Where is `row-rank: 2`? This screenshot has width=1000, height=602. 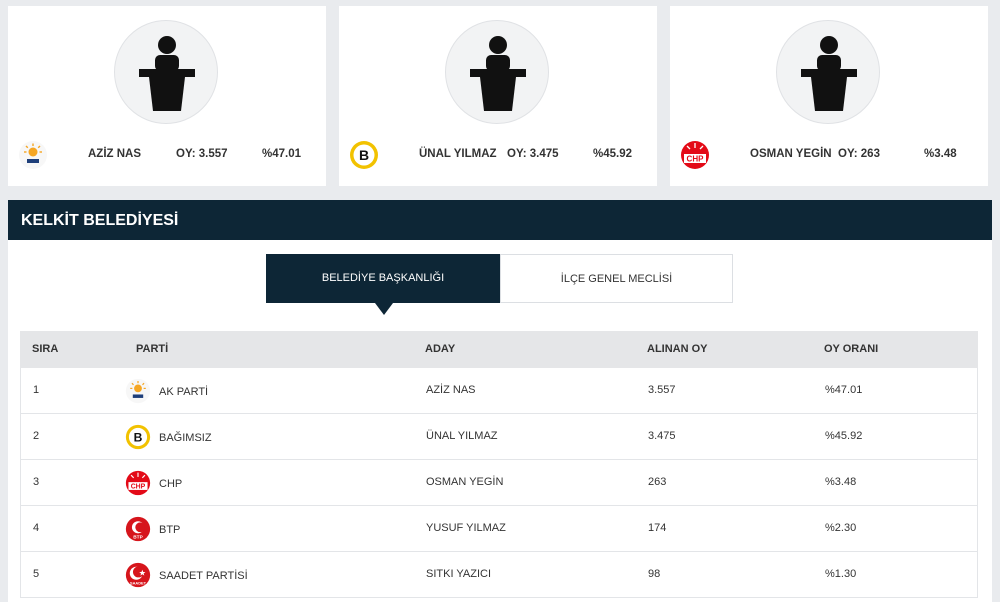 row-rank: 2 is located at coordinates (36, 436).